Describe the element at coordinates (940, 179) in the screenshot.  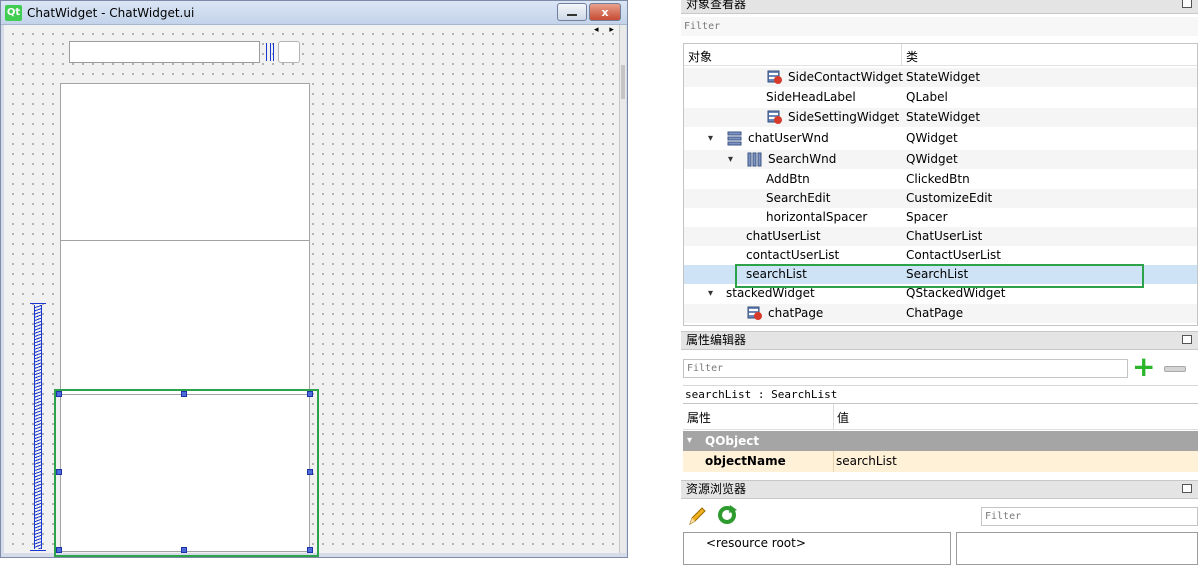
I see `tree-row: AddBtn ClickedBtn` at that location.